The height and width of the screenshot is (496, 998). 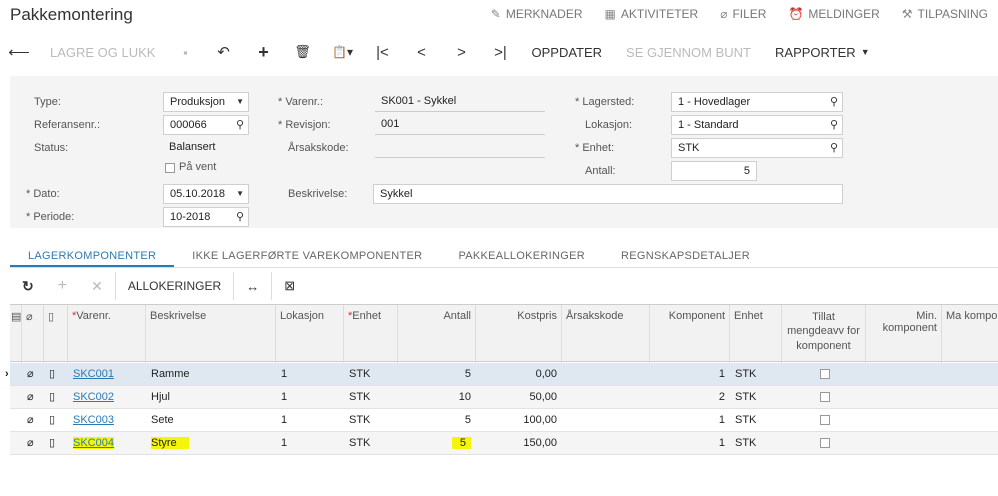 I want to click on quantity-field: 5, so click(x=714, y=171).